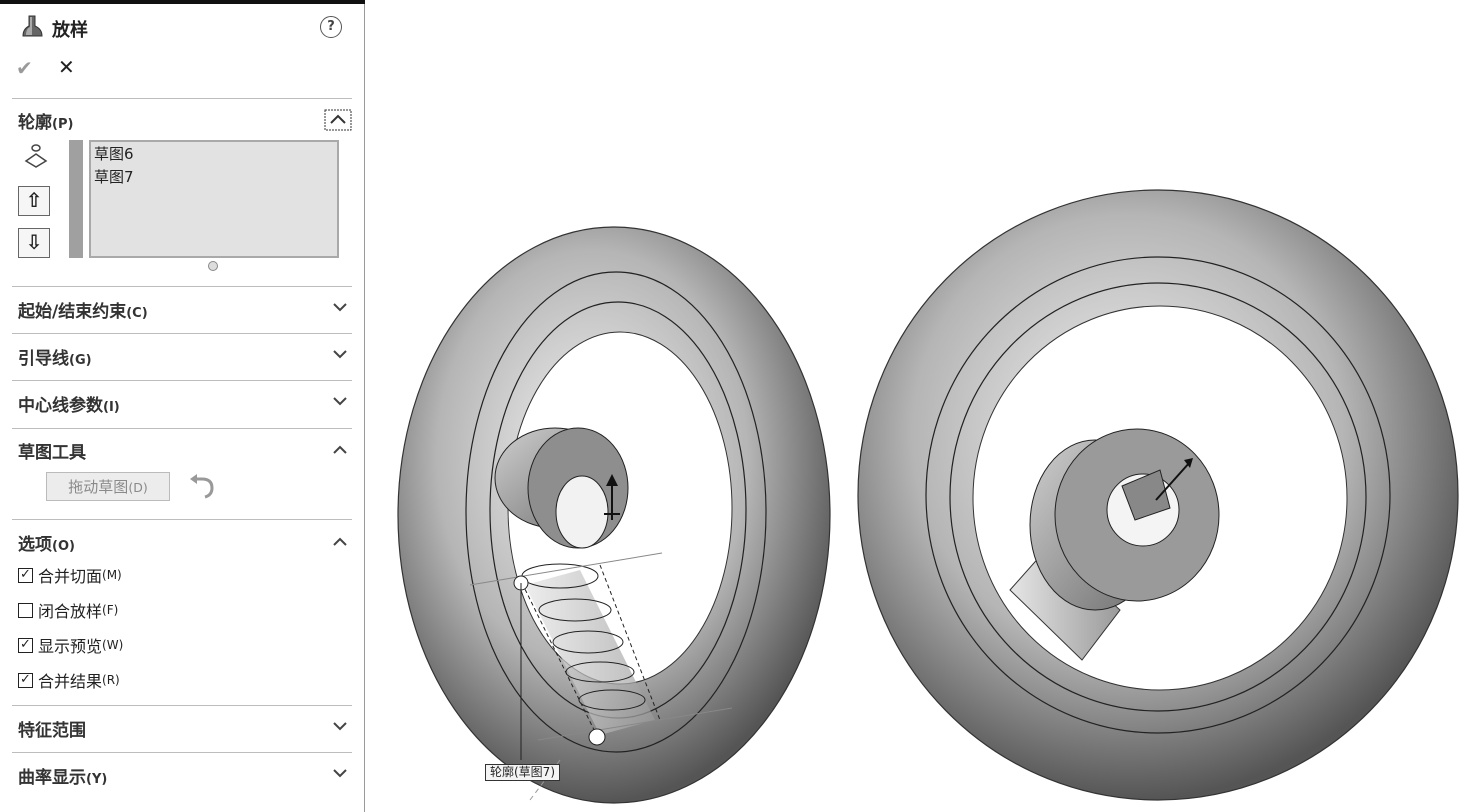  I want to click on section-sketch-tools-label: 草图工具, so click(52, 453).